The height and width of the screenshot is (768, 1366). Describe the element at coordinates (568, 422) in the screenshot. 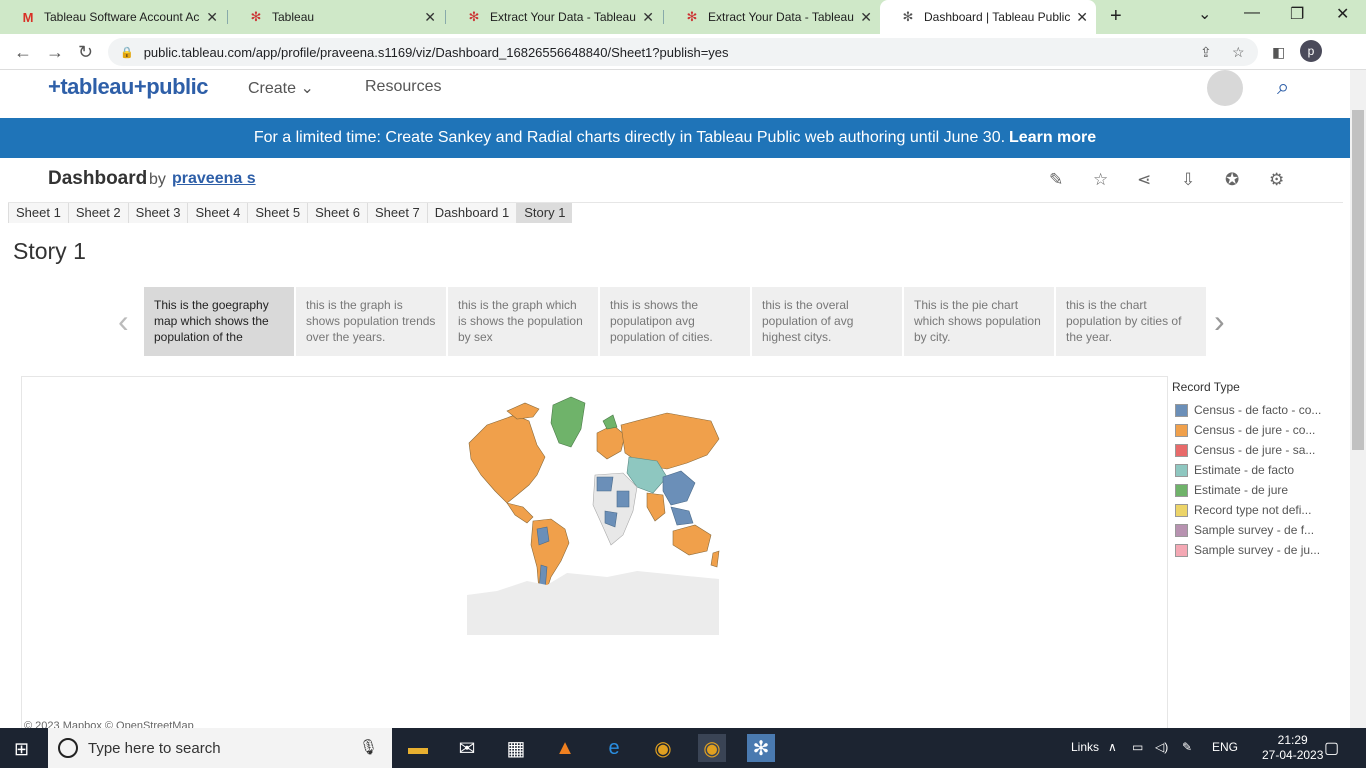

I see `greenland` at that location.